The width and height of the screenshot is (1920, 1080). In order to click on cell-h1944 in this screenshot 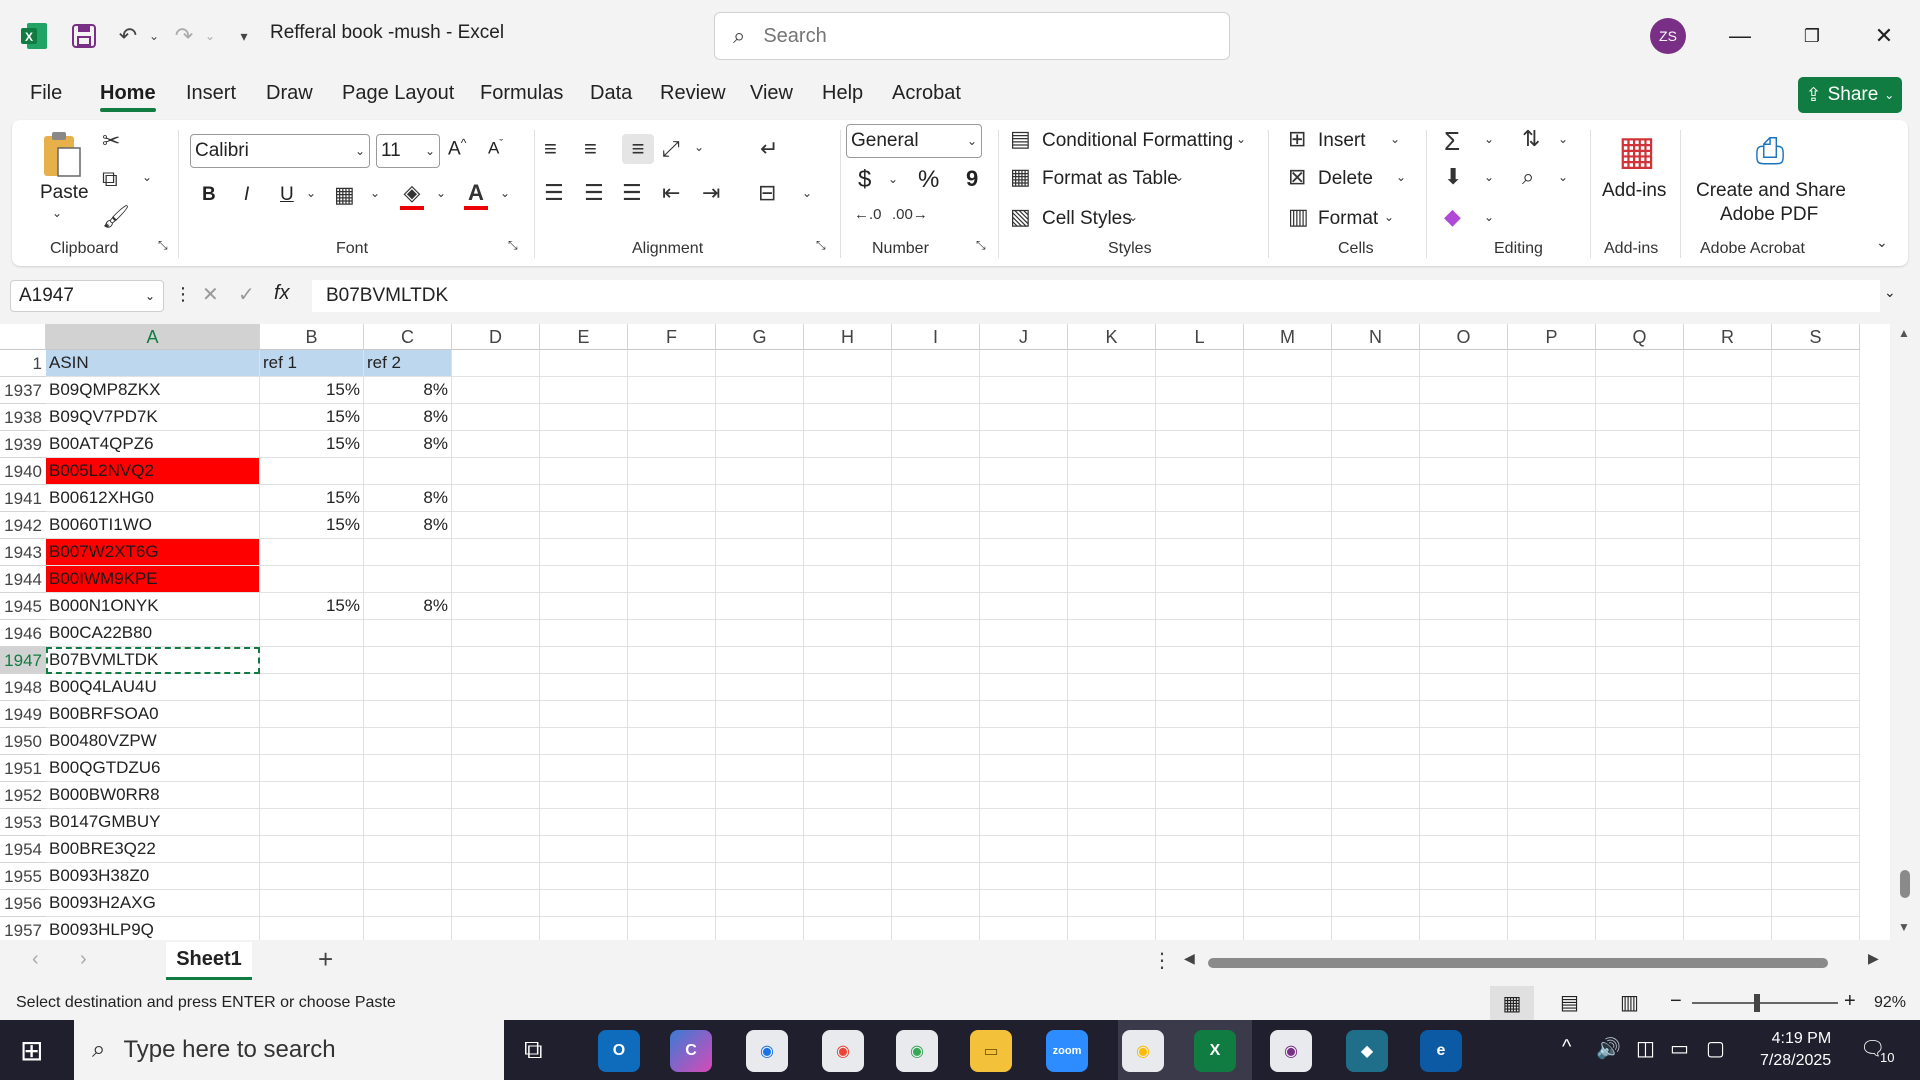, I will do `click(848, 579)`.